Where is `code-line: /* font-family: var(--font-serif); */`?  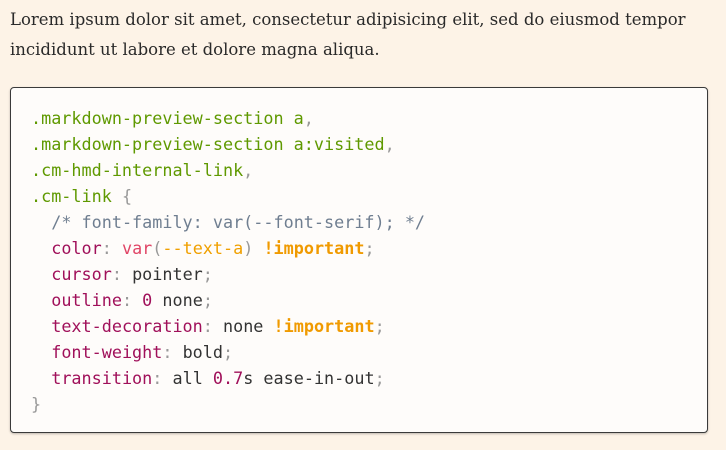
code-line: /* font-family: var(--font-serif); */ is located at coordinates (228, 222).